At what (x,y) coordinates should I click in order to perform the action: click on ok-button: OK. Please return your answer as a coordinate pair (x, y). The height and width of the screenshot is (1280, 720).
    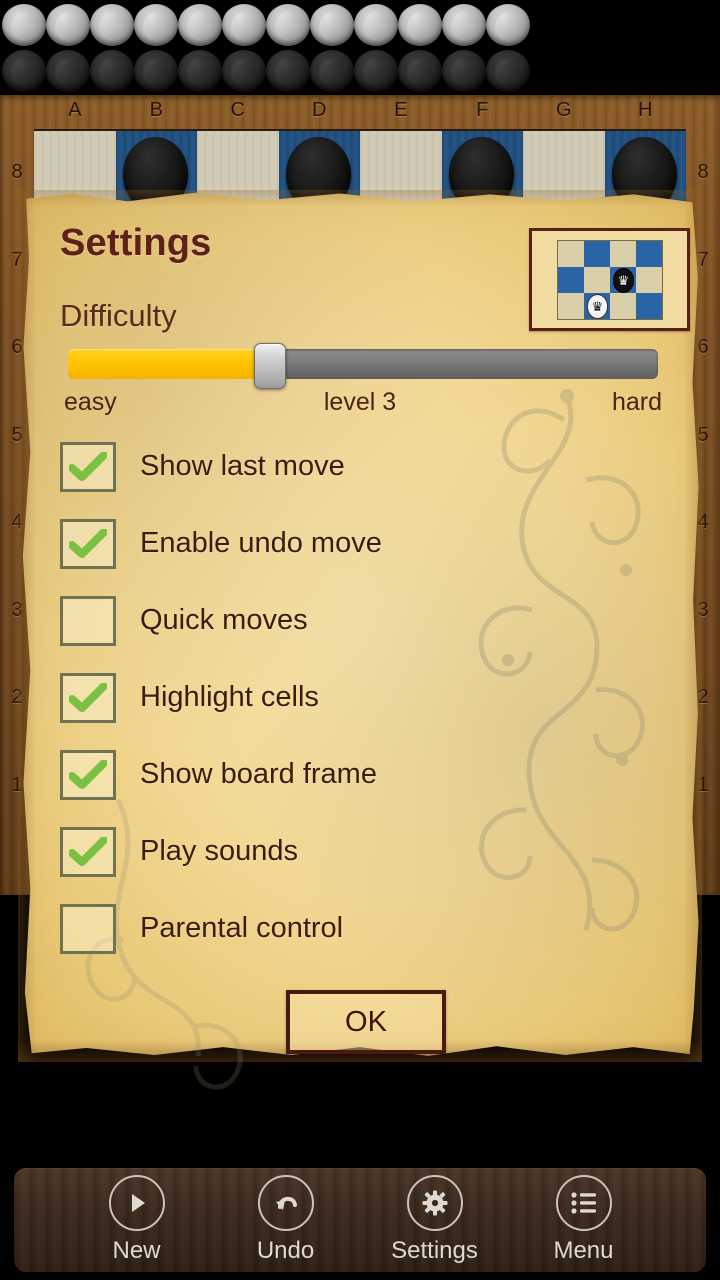
    Looking at the image, I should click on (366, 1022).